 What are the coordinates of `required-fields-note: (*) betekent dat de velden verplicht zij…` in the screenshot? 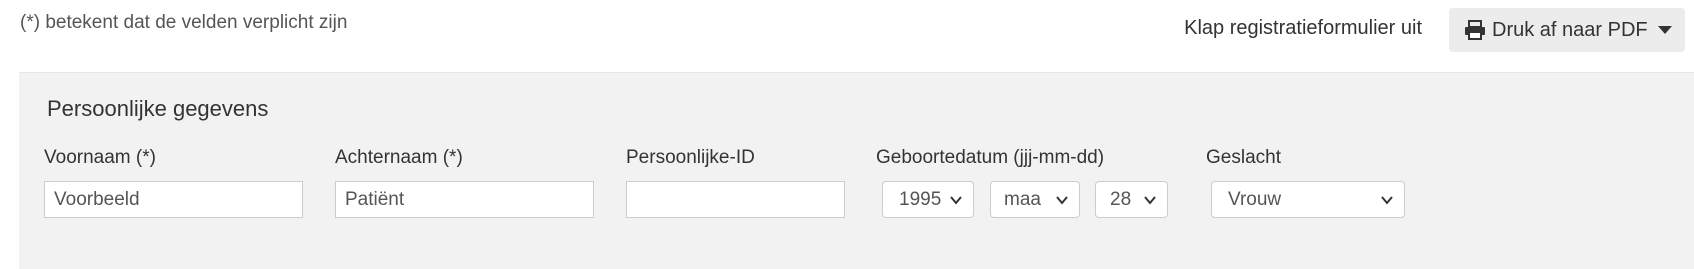 It's located at (184, 22).